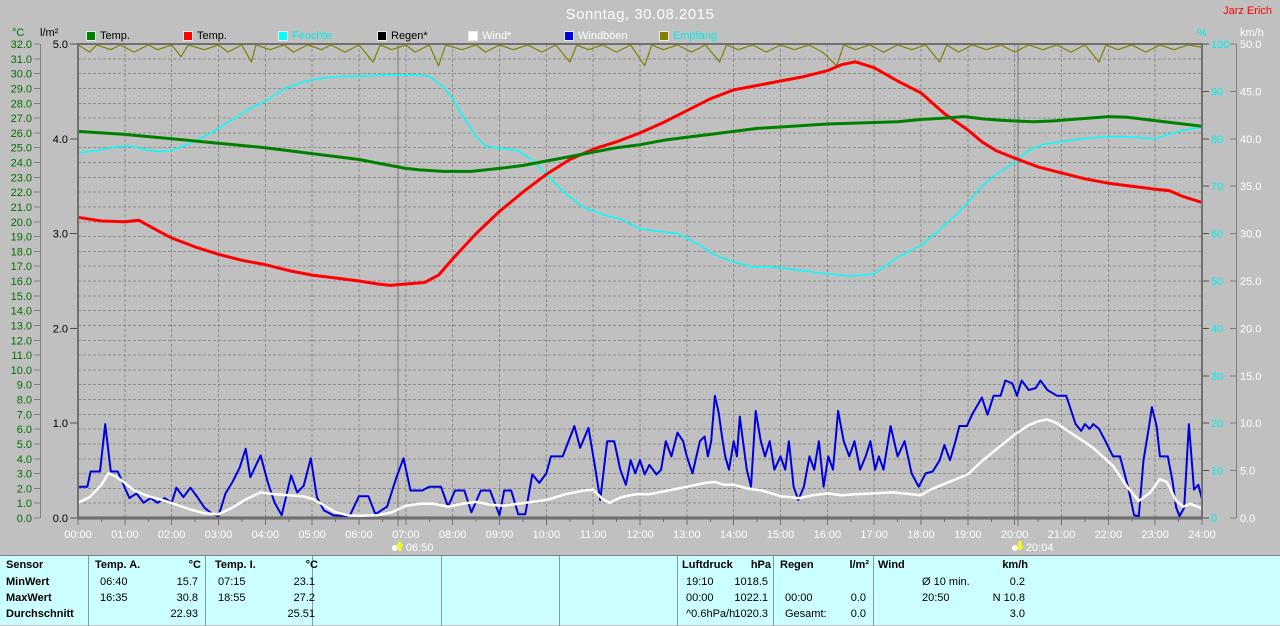 The width and height of the screenshot is (1280, 626). Describe the element at coordinates (1217, 235) in the screenshot. I see `humidity-tick-label: 60` at that location.